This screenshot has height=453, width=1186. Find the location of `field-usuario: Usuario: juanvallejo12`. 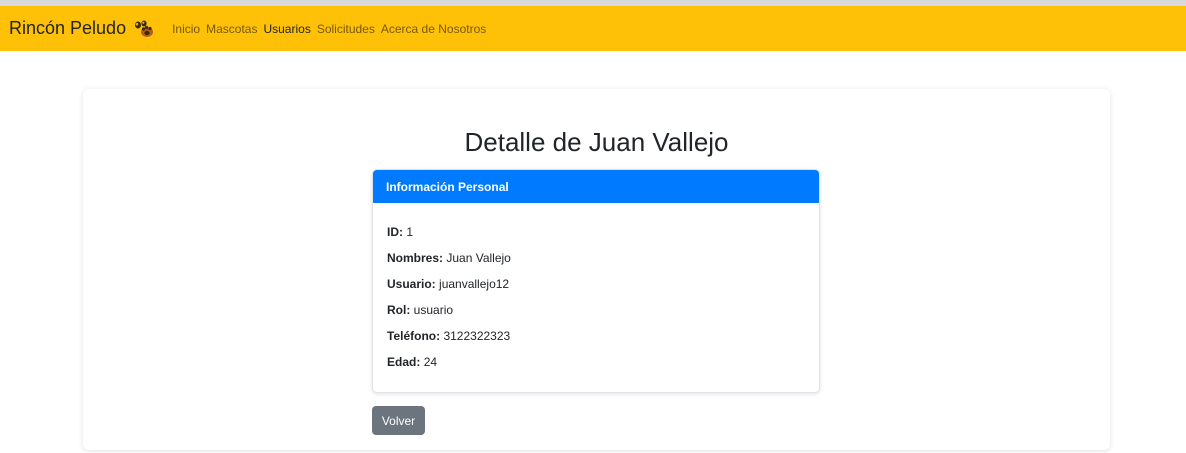

field-usuario: Usuario: juanvallejo12 is located at coordinates (596, 290).